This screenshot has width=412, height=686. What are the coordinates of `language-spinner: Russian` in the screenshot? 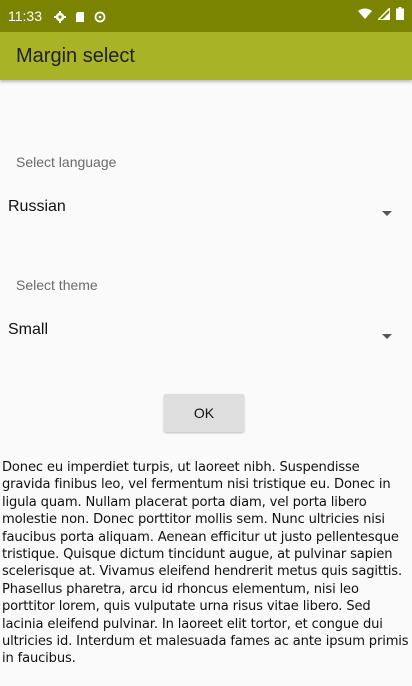 It's located at (206, 207).